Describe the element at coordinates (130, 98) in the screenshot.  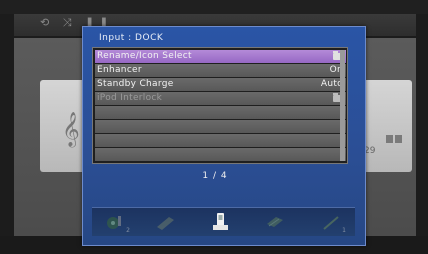
I see `menu-item-label: iPod Interlock` at that location.